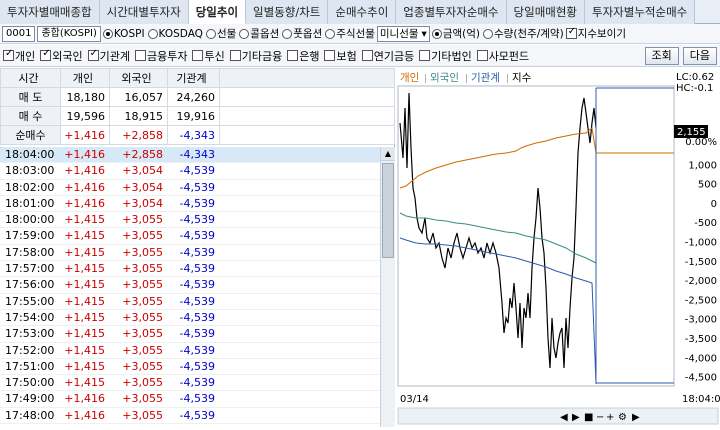 This screenshot has height=430, width=720. Describe the element at coordinates (123, 33) in the screenshot. I see `market-radio-0: KOSPI` at that location.